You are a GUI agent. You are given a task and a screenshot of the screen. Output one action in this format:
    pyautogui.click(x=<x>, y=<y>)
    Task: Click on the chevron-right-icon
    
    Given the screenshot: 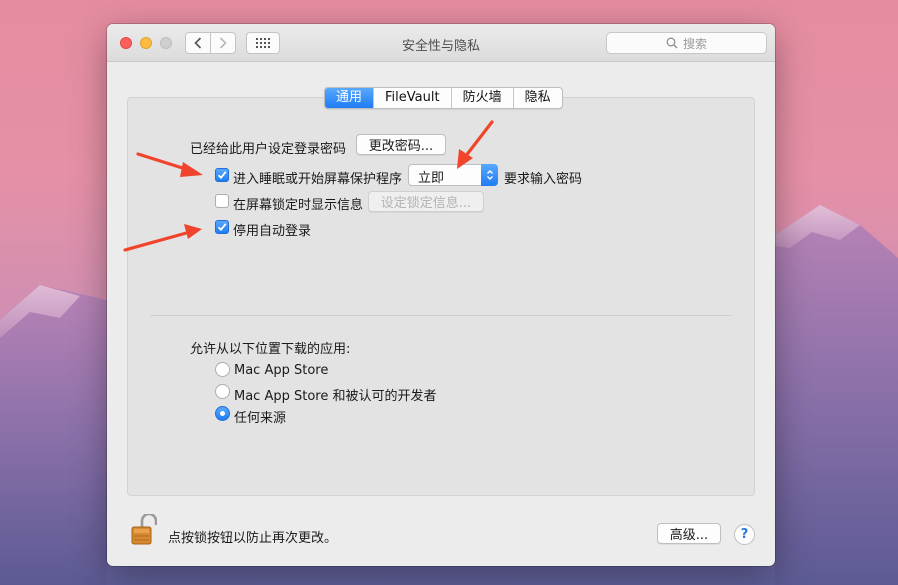 What is the action you would take?
    pyautogui.click(x=223, y=43)
    